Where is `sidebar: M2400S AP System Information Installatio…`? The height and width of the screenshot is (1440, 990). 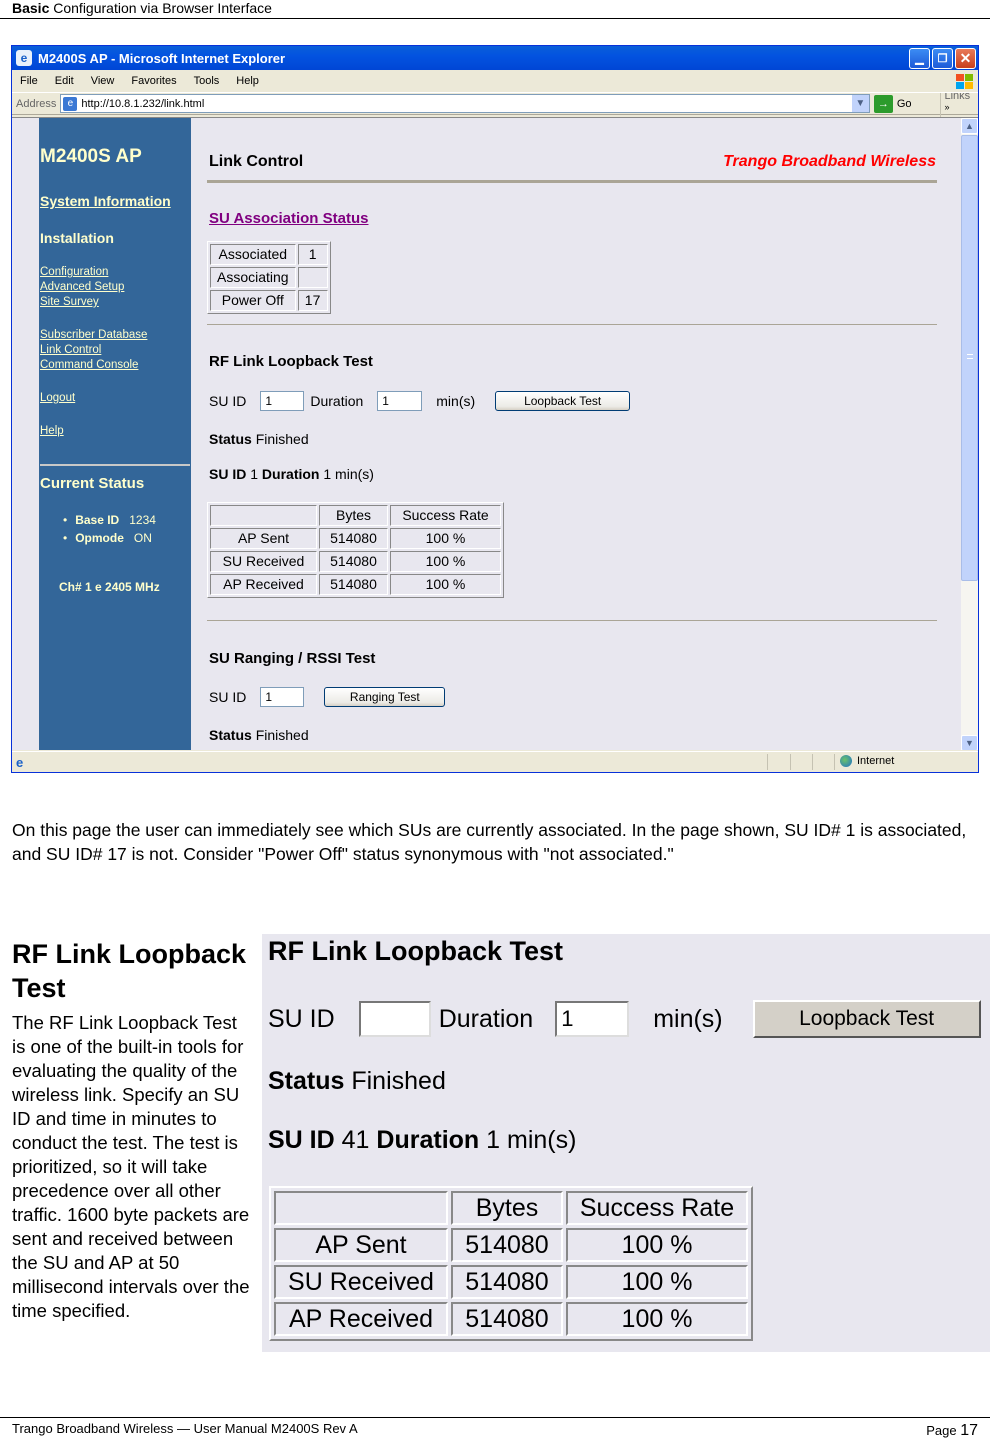
sidebar: M2400S AP System Information Installatio… is located at coordinates (115, 434).